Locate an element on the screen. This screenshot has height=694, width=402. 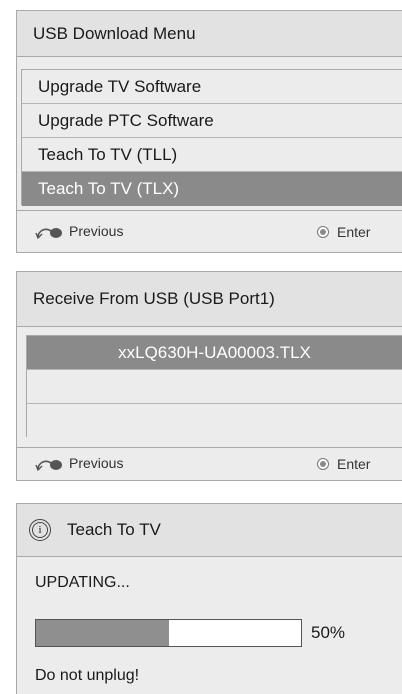
receive-from-usb-title-text: Receive From USB (USB Port1) is located at coordinates (154, 298).